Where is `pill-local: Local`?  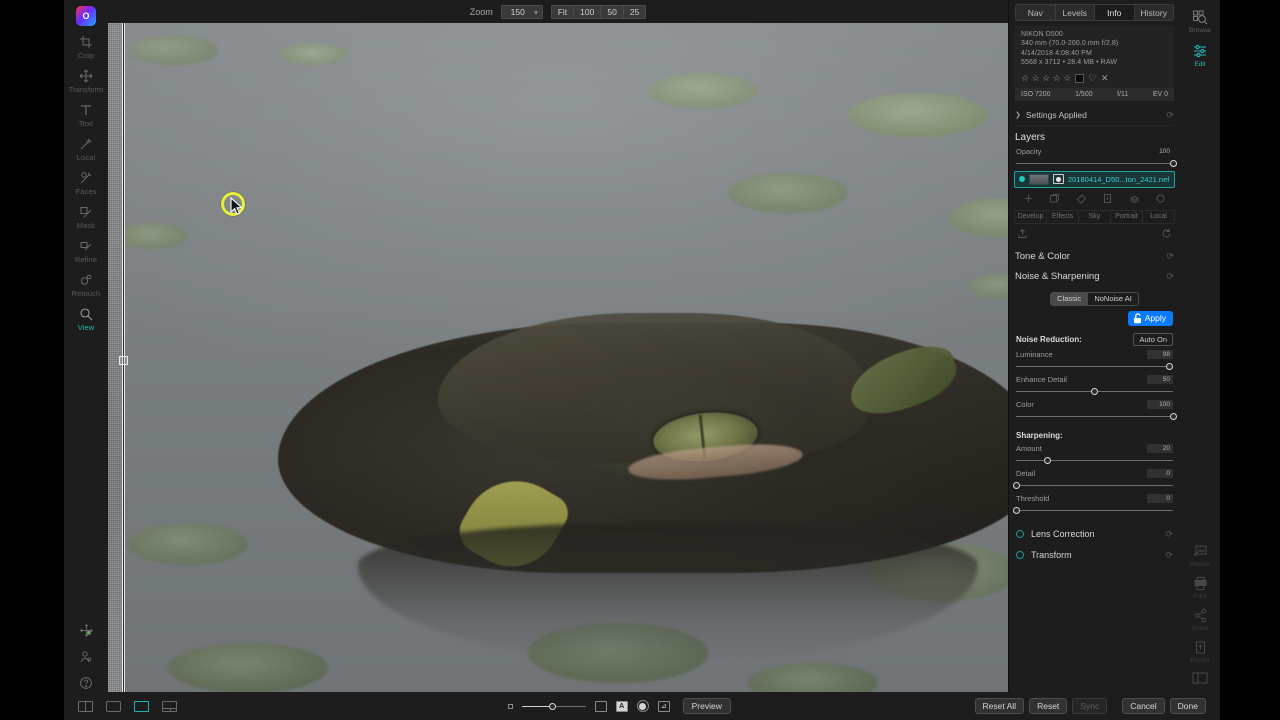
pill-local: Local is located at coordinates (1158, 217).